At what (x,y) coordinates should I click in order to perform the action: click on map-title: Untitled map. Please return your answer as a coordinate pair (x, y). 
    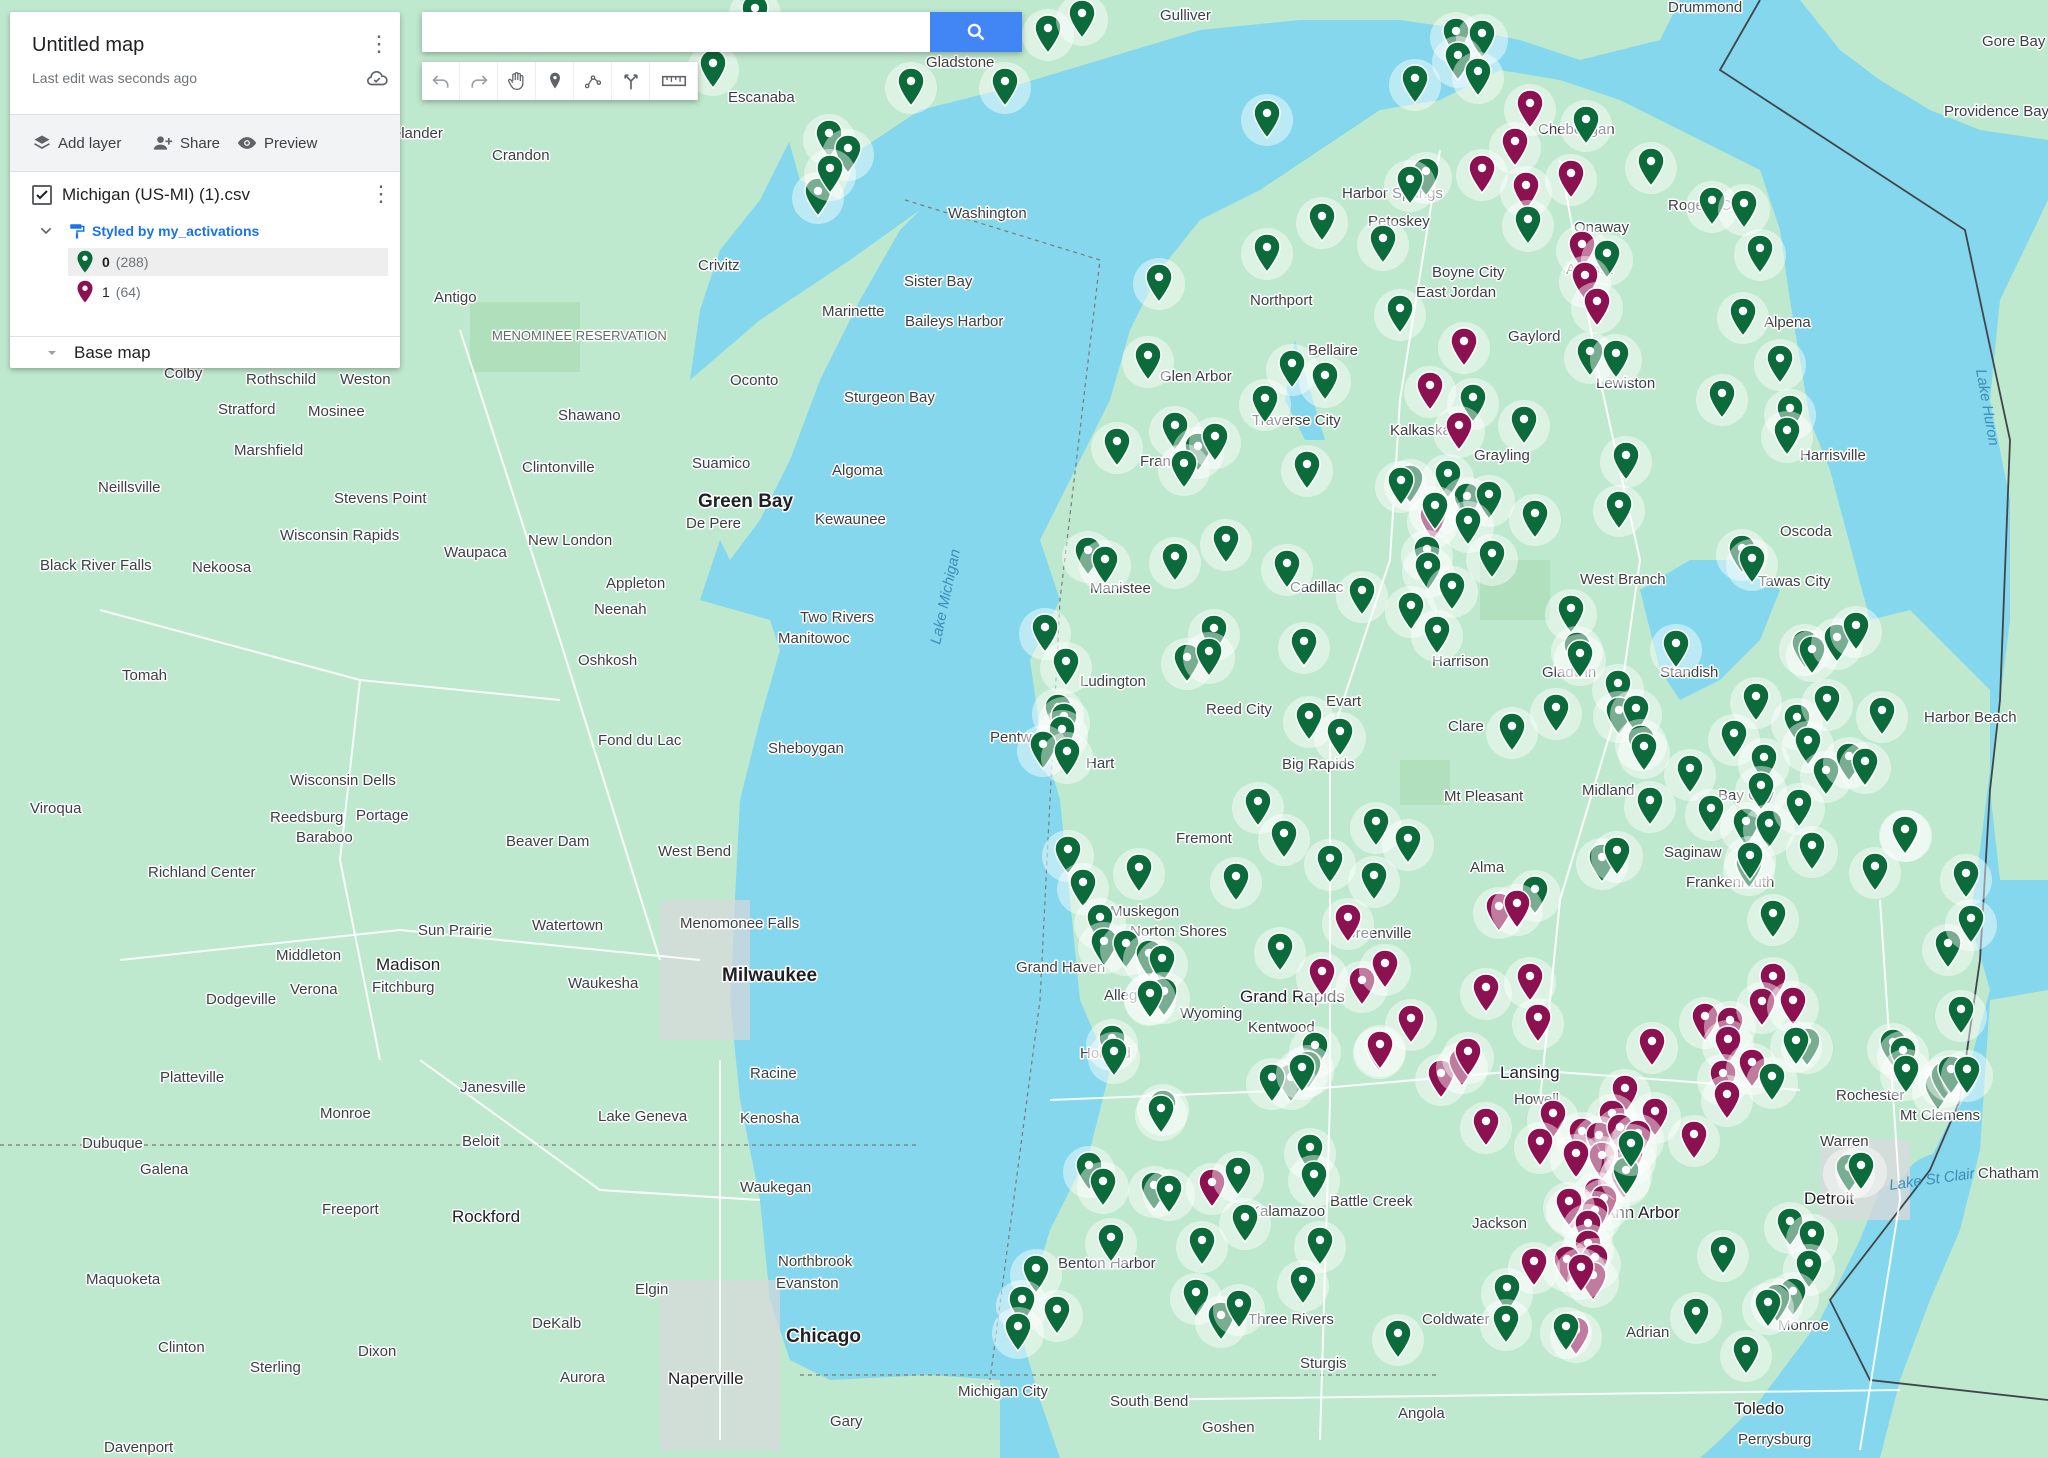
    Looking at the image, I should click on (88, 45).